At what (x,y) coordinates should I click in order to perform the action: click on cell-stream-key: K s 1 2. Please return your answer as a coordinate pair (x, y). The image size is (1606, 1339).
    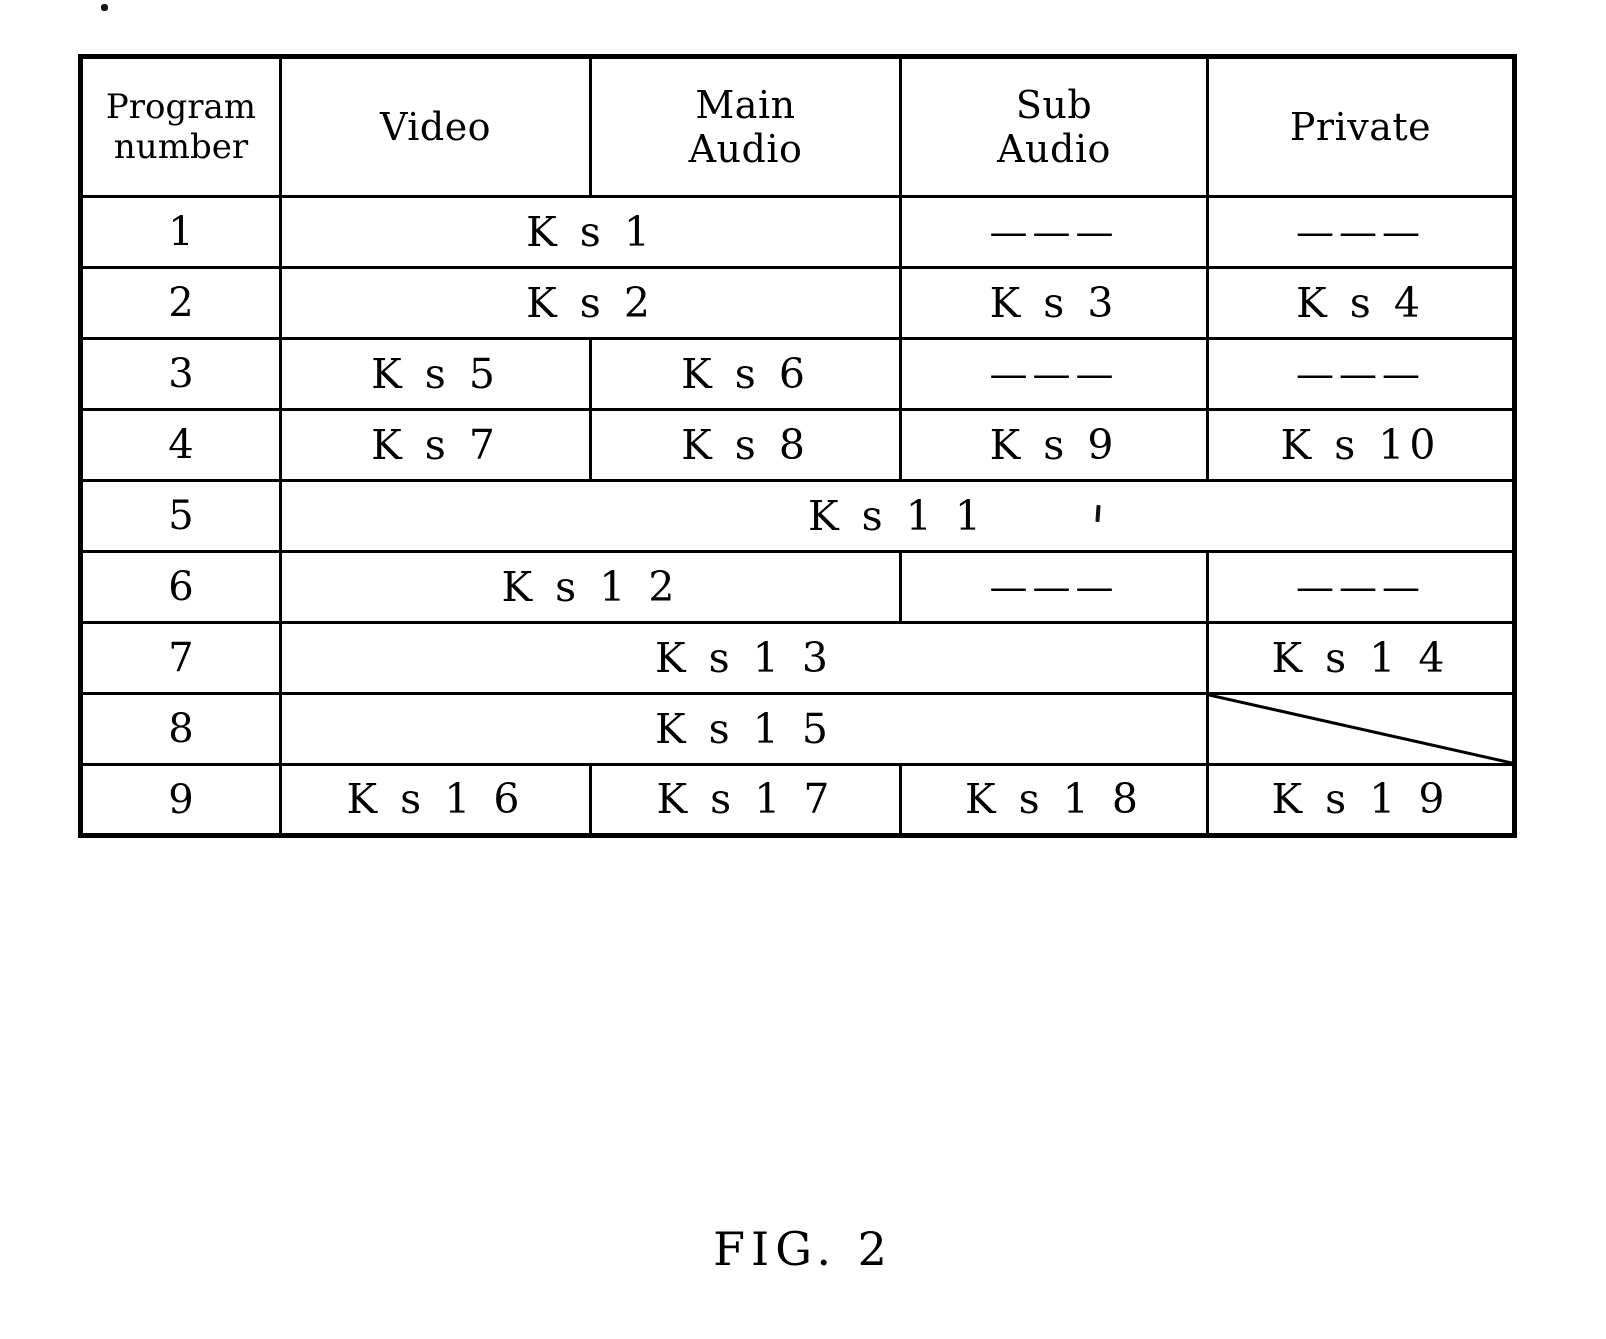
    Looking at the image, I should click on (590, 587).